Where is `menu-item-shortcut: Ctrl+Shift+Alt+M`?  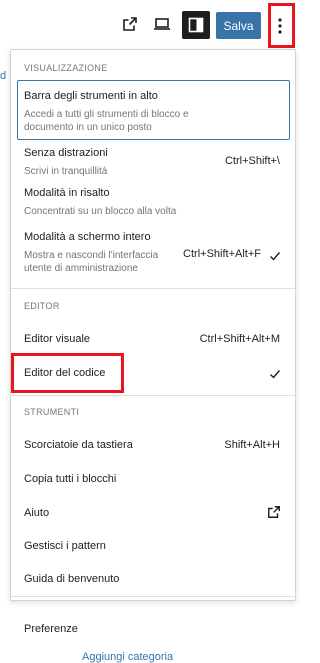
menu-item-shortcut: Ctrl+Shift+Alt+M is located at coordinates (239, 339).